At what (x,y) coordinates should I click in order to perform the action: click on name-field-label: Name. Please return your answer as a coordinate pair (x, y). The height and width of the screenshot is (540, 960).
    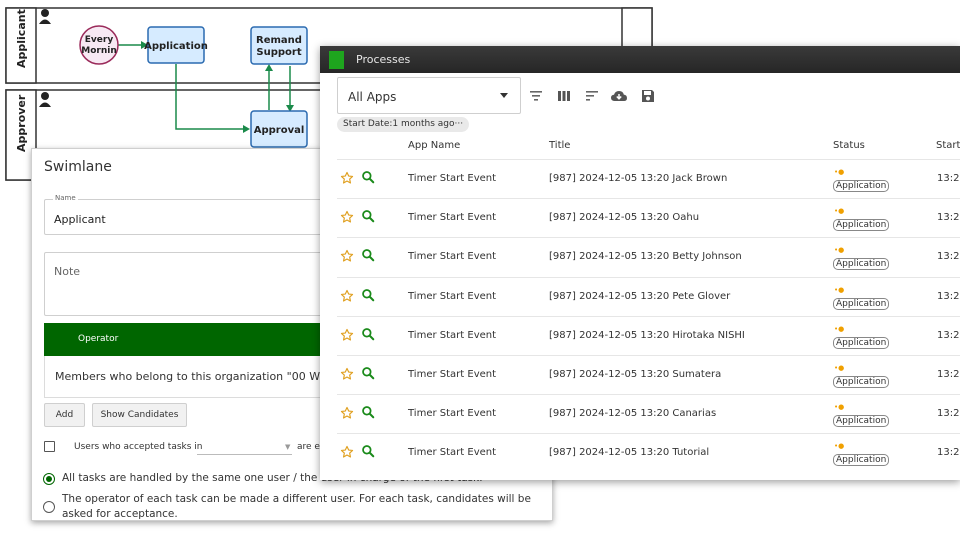
    Looking at the image, I should click on (65, 198).